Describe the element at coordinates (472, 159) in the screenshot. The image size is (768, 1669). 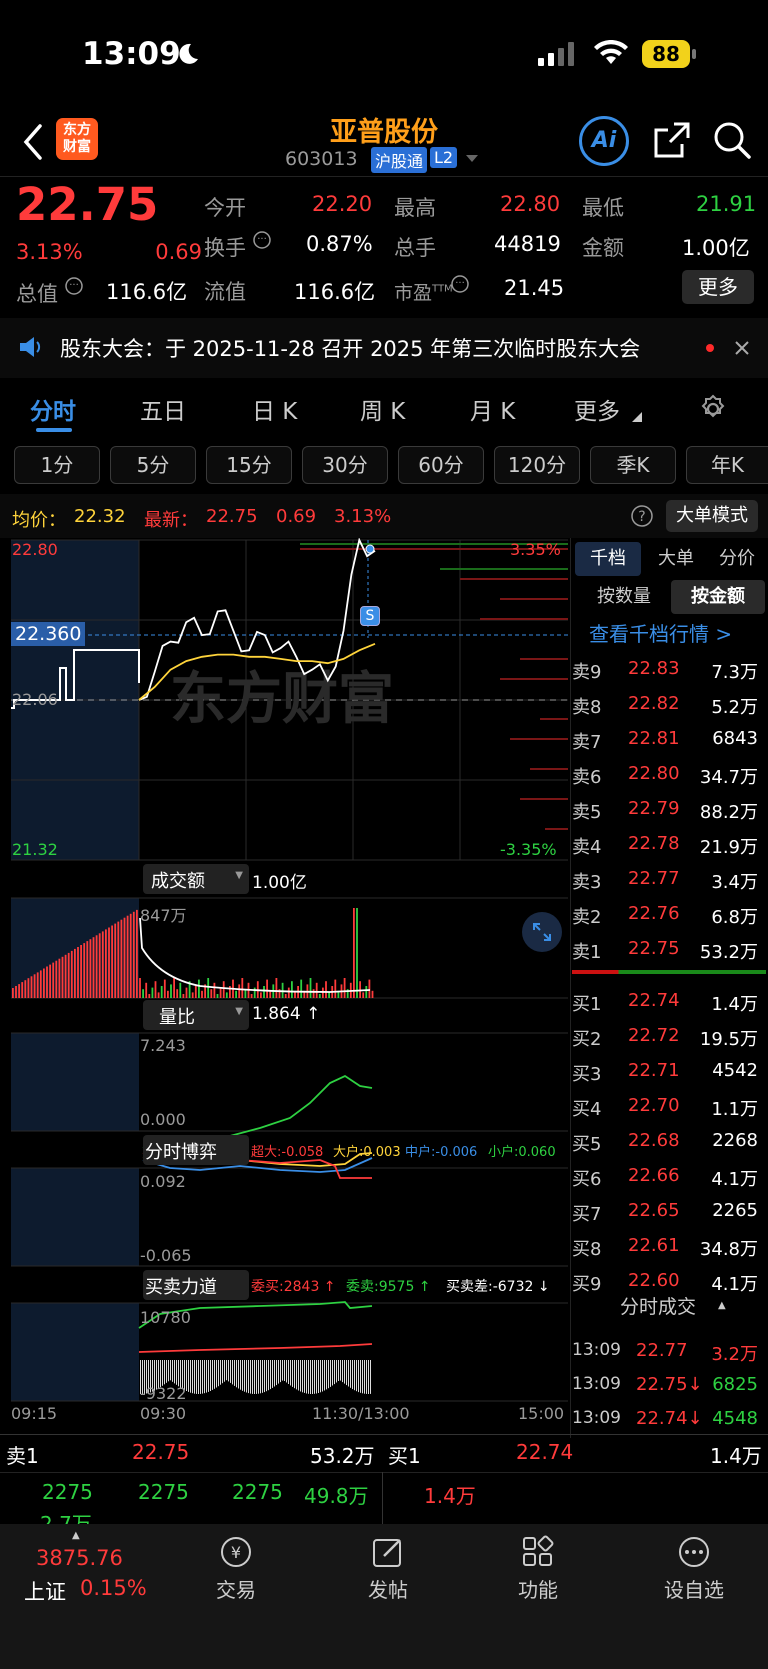
I see `chevron-down-icon` at that location.